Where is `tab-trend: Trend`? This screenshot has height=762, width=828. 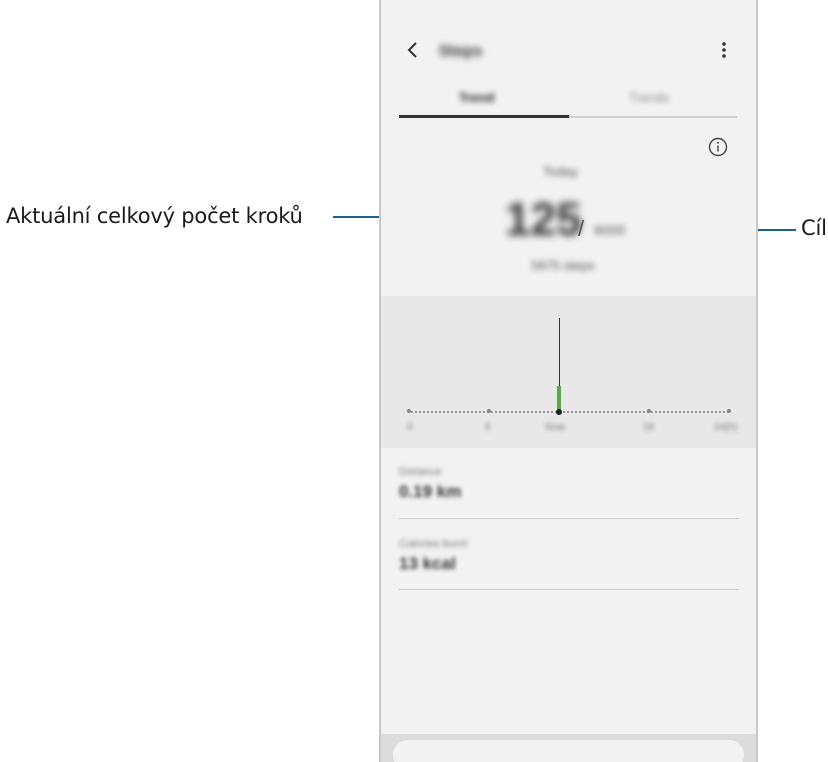 tab-trend: Trend is located at coordinates (476, 97).